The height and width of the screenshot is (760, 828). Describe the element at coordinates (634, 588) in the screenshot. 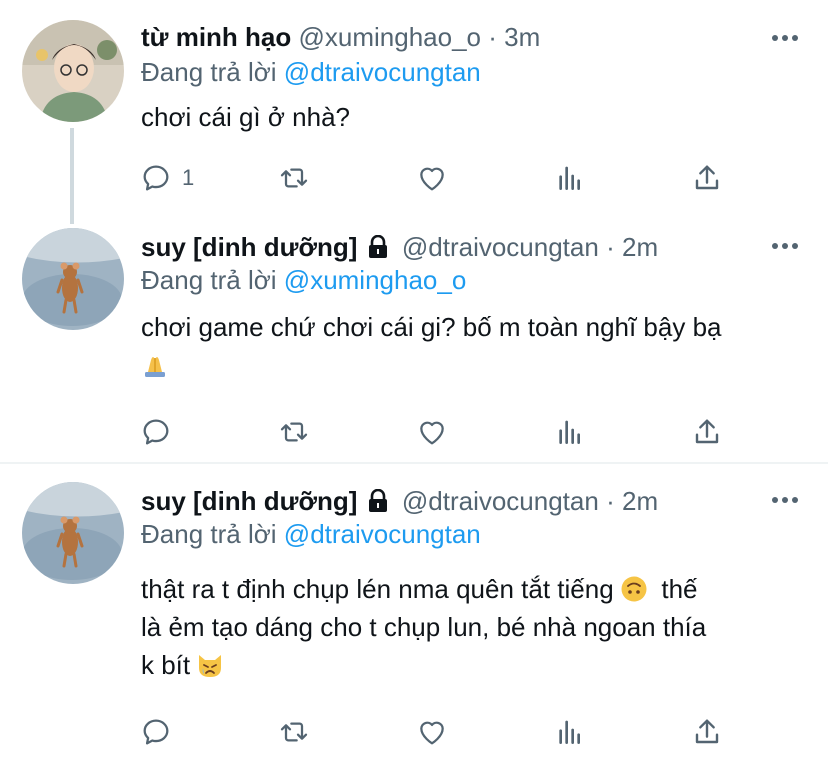

I see `upside-down-face-emoji` at that location.